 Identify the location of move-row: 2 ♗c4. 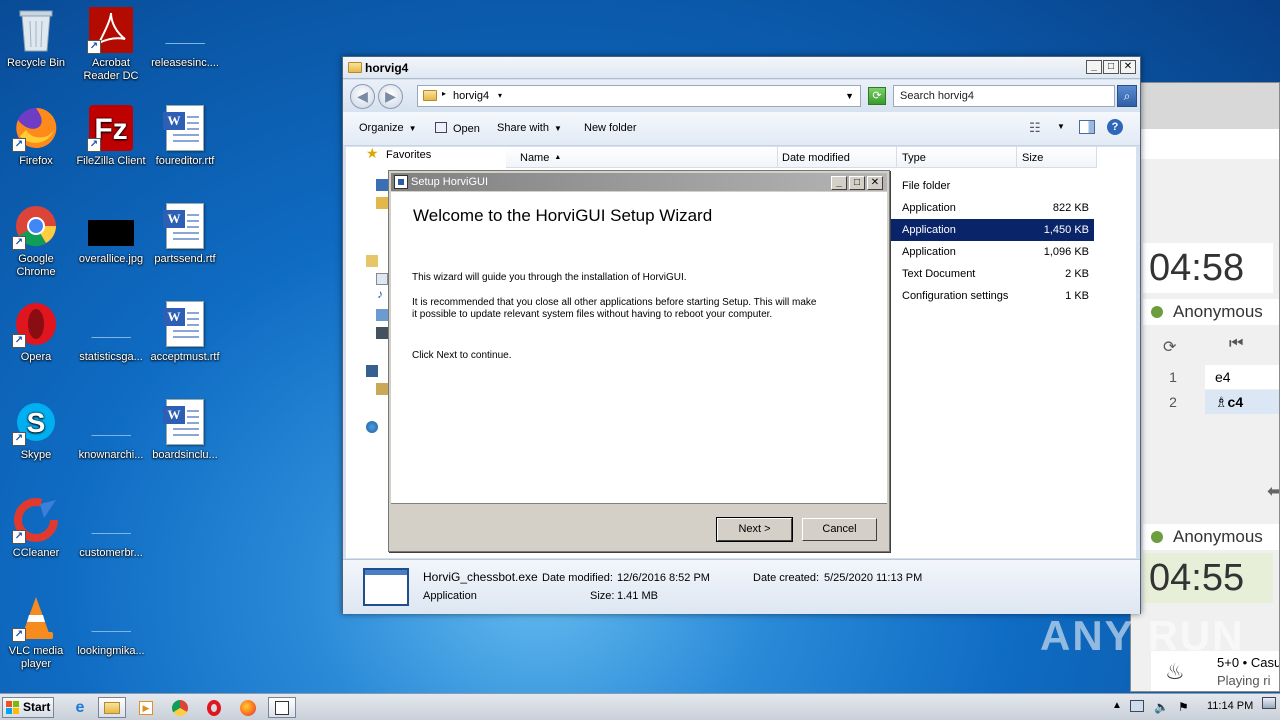
(1211, 402).